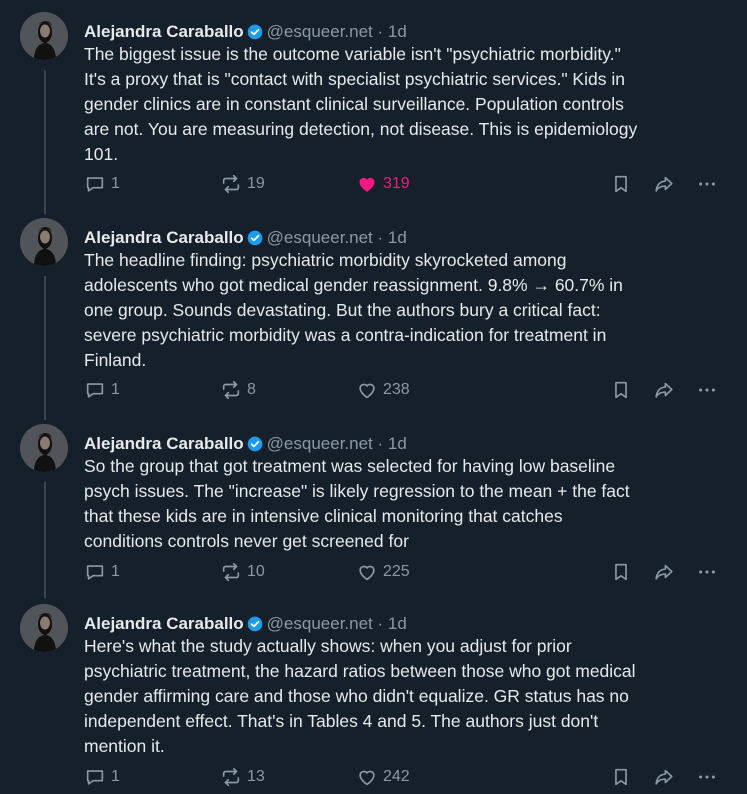 The width and height of the screenshot is (747, 794). I want to click on repost-button: 8, so click(238, 390).